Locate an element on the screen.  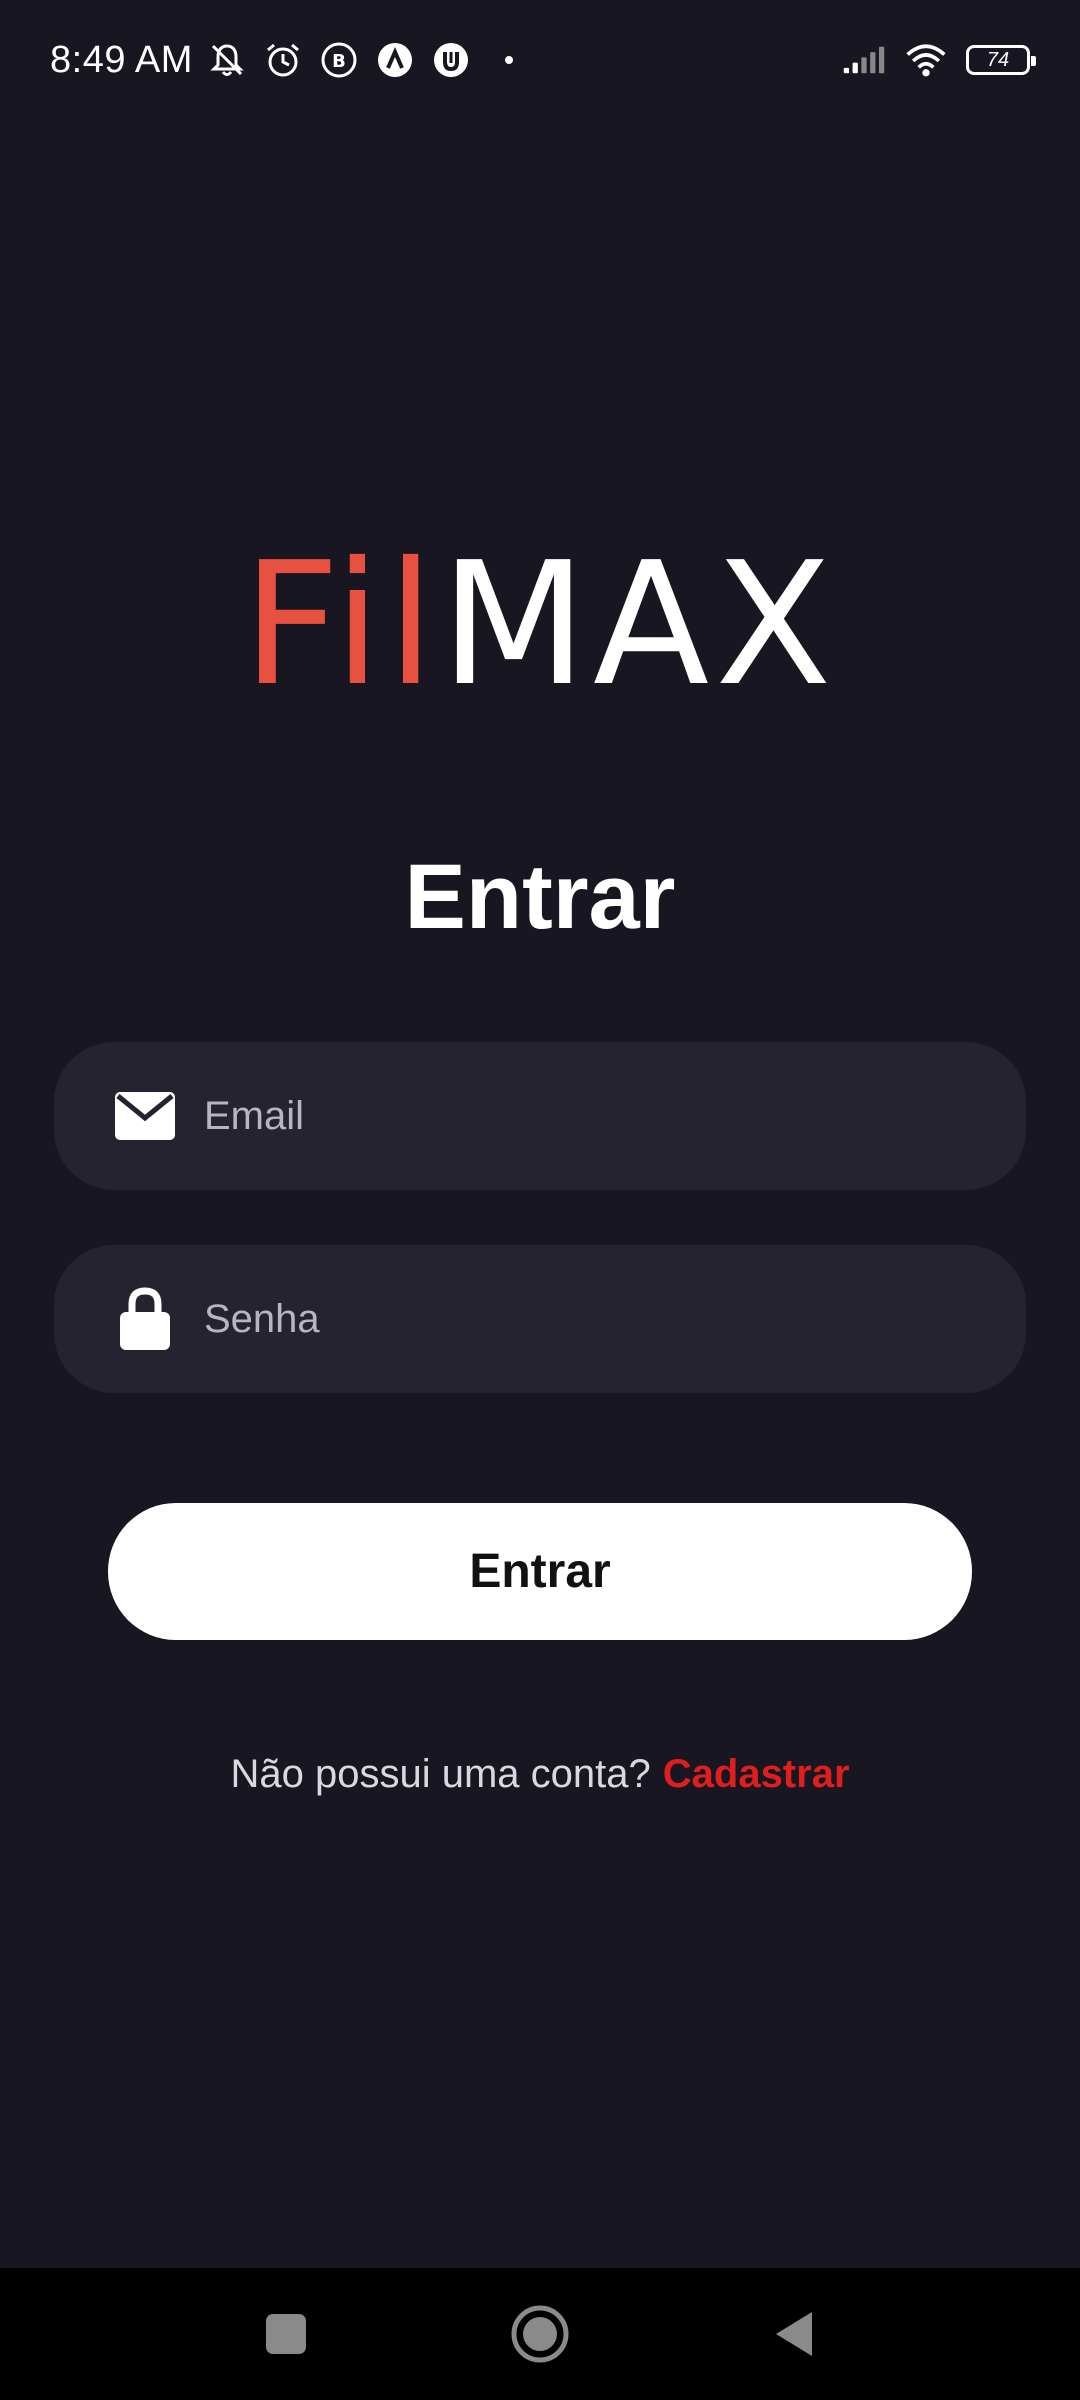
back-icon is located at coordinates (794, 2334).